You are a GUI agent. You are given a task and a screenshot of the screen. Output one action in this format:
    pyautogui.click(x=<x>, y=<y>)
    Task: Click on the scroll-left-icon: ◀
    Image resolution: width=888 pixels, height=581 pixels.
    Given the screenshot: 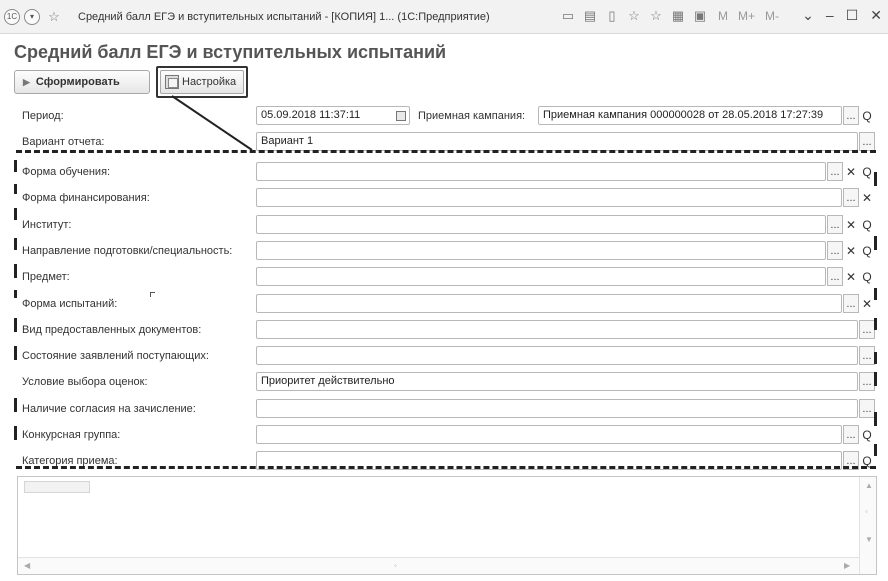 What is the action you would take?
    pyautogui.click(x=27, y=565)
    